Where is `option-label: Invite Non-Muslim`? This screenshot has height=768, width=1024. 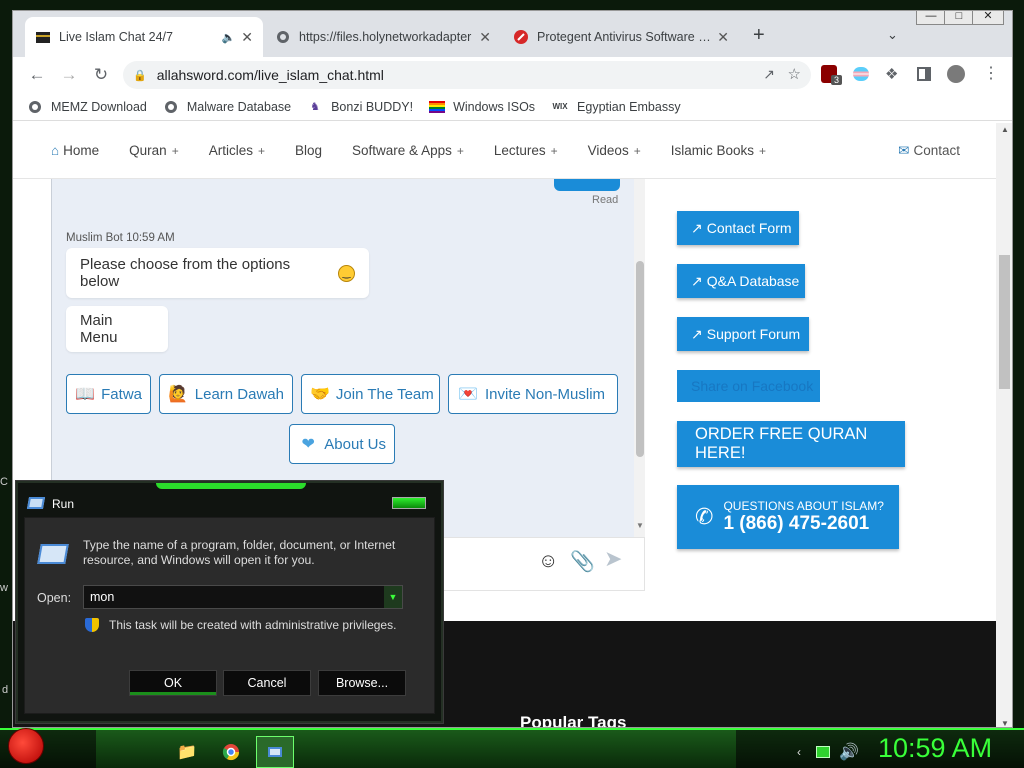 option-label: Invite Non-Muslim is located at coordinates (545, 394).